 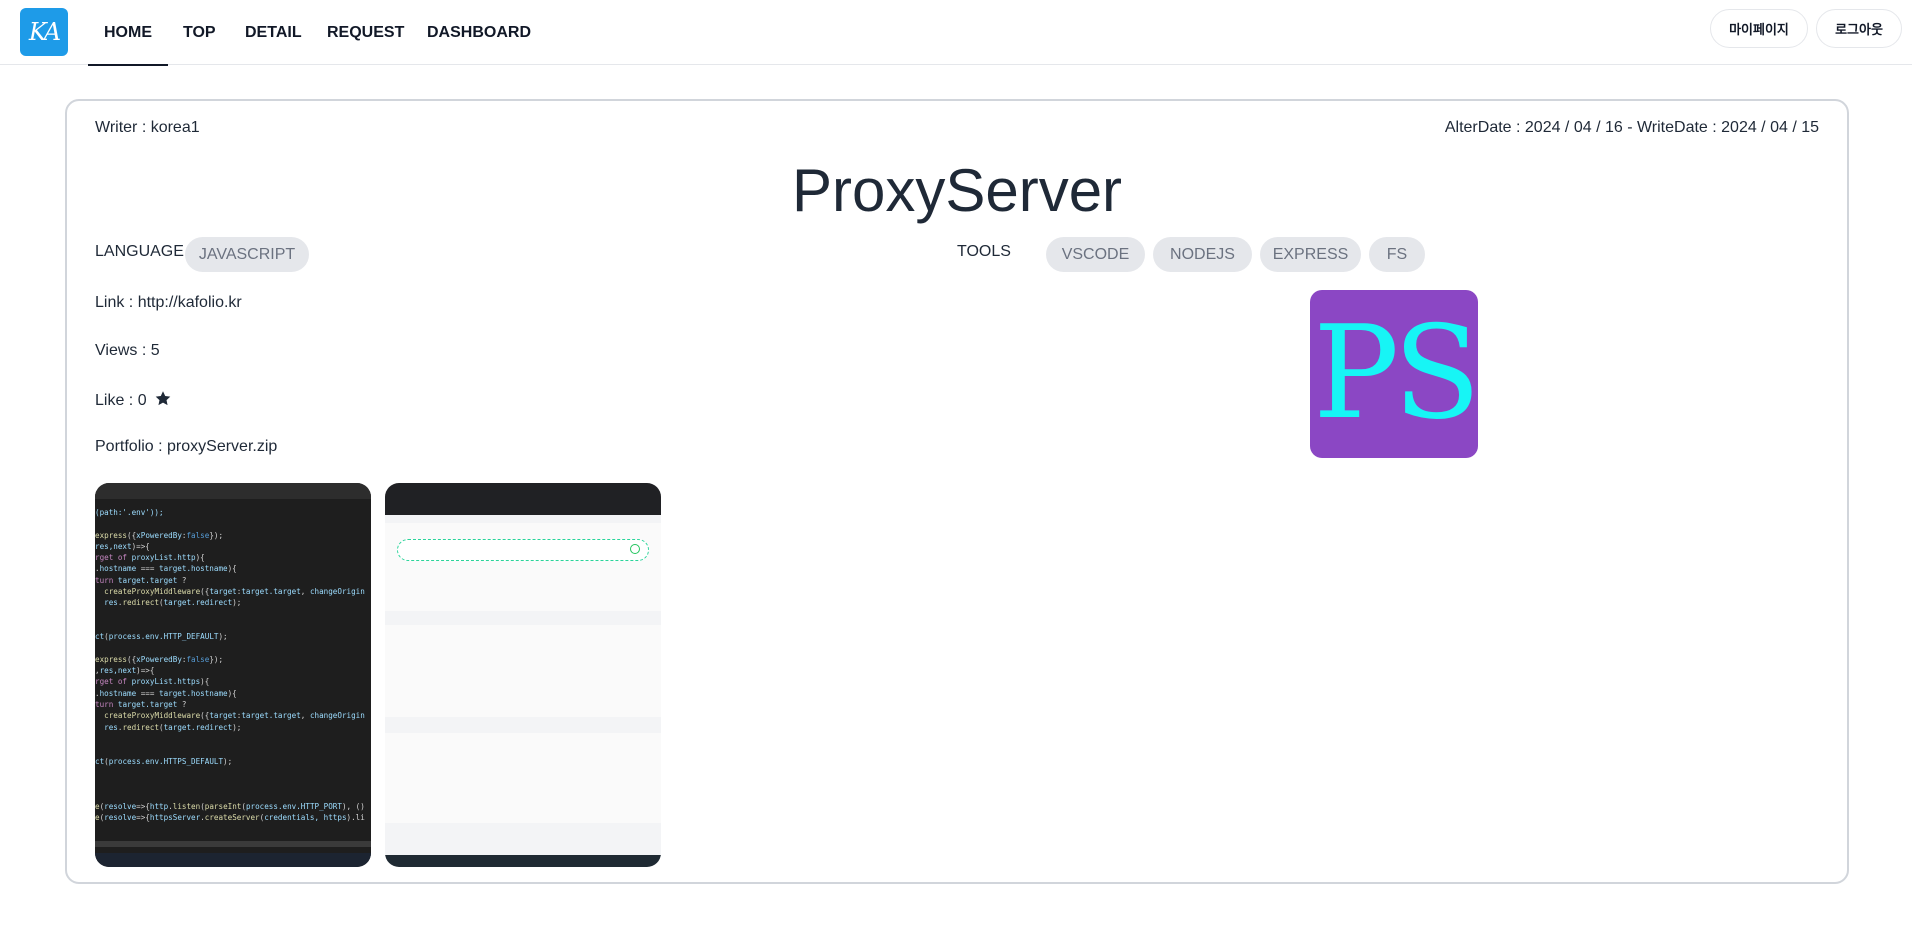 I want to click on tool-chip-nodejs: NODEJS, so click(x=1202, y=254).